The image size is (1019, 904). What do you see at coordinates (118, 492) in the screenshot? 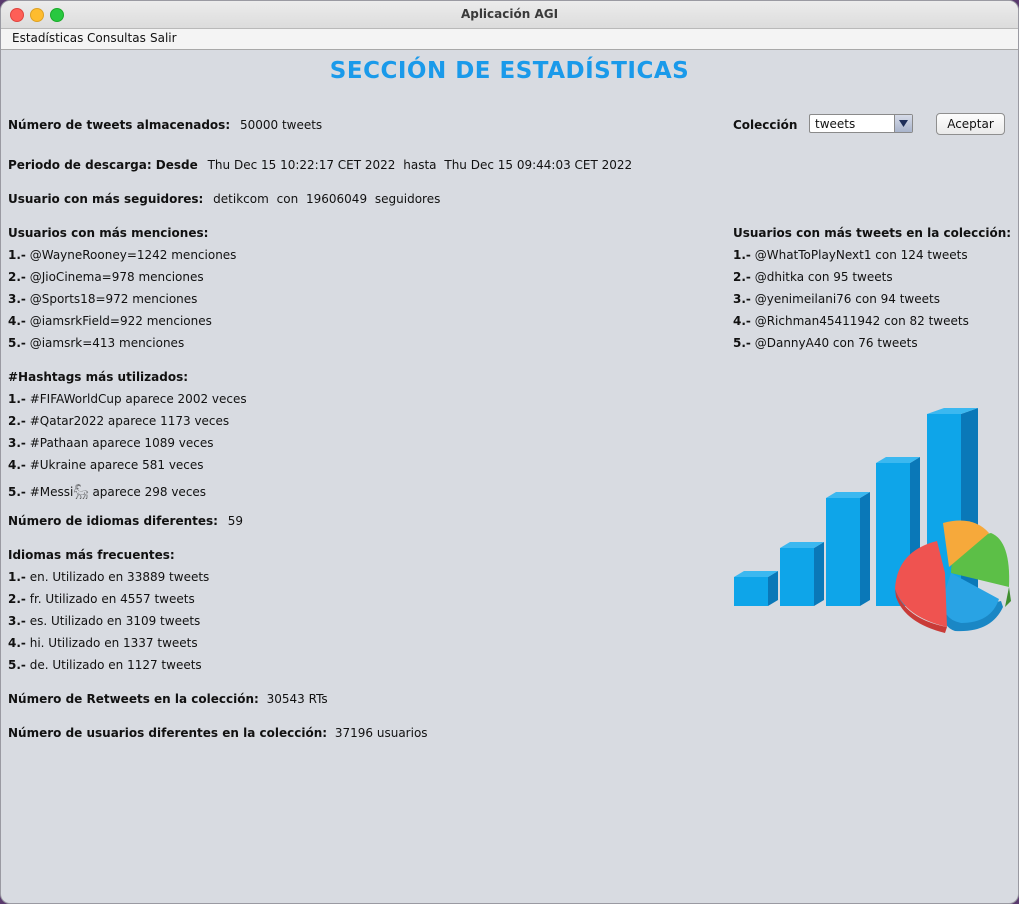
I see `list-item-text: #Messi𓃵 aparece 298 veces` at bounding box center [118, 492].